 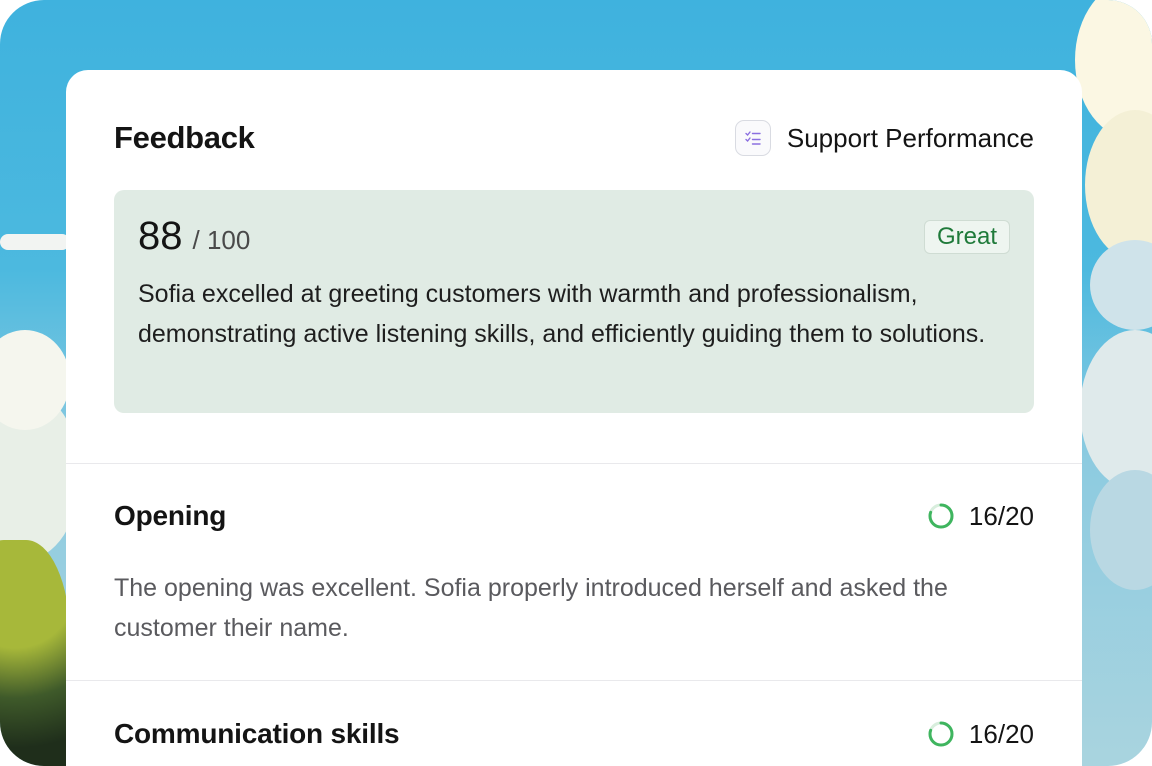 What do you see at coordinates (574, 138) in the screenshot?
I see `card-header: Feedback Support Performance` at bounding box center [574, 138].